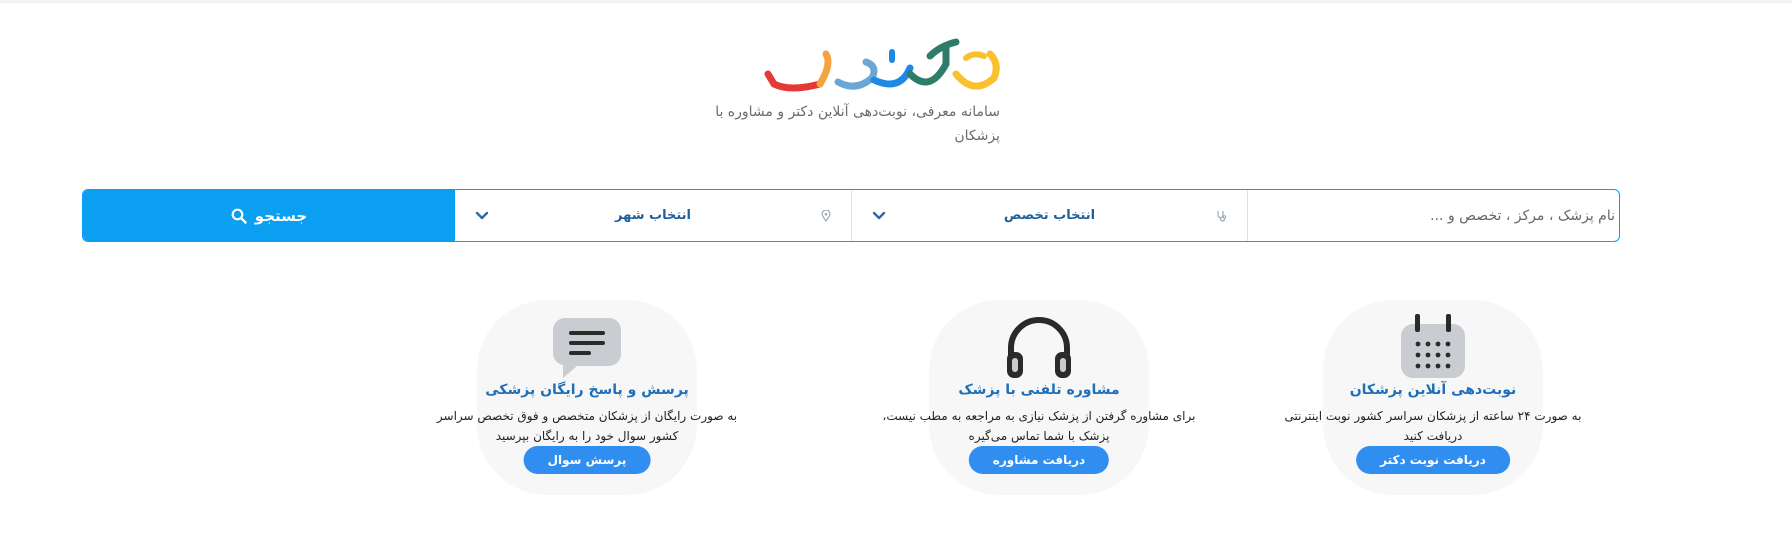  What do you see at coordinates (826, 215) in the screenshot?
I see `location-pin-icon` at bounding box center [826, 215].